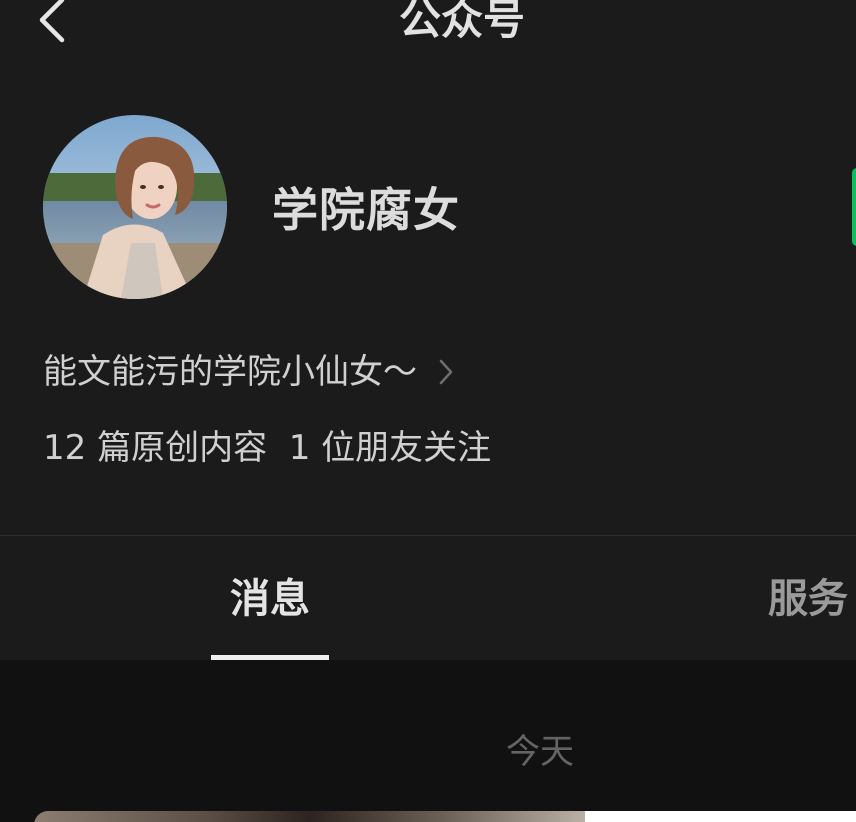 This screenshot has width=856, height=822. I want to click on message-card-panel, so click(720, 816).